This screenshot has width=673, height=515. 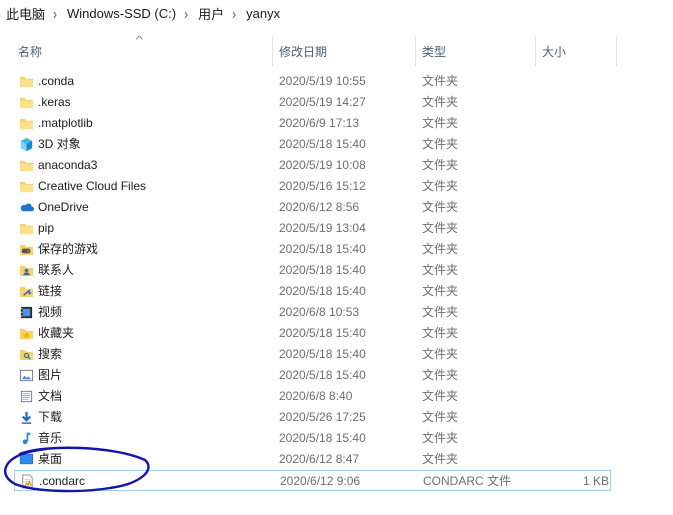 I want to click on file-row: 桌面 2020/6/12 8:47 文件夹, so click(x=312, y=459).